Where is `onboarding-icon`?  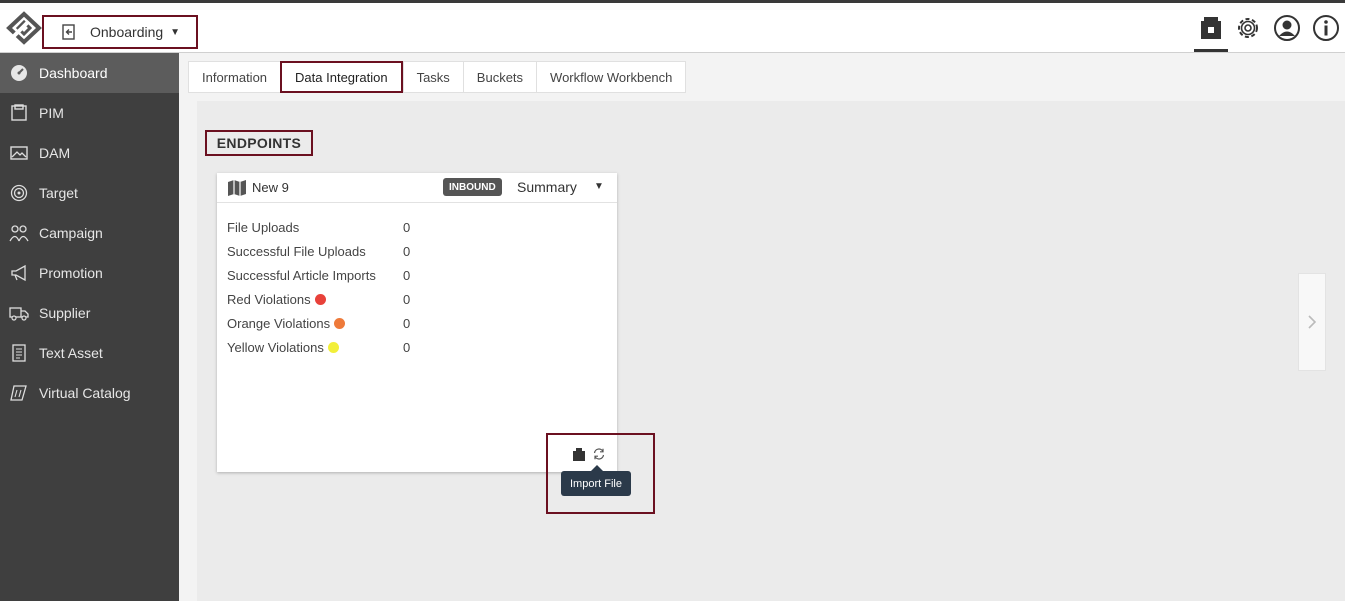 onboarding-icon is located at coordinates (68, 32).